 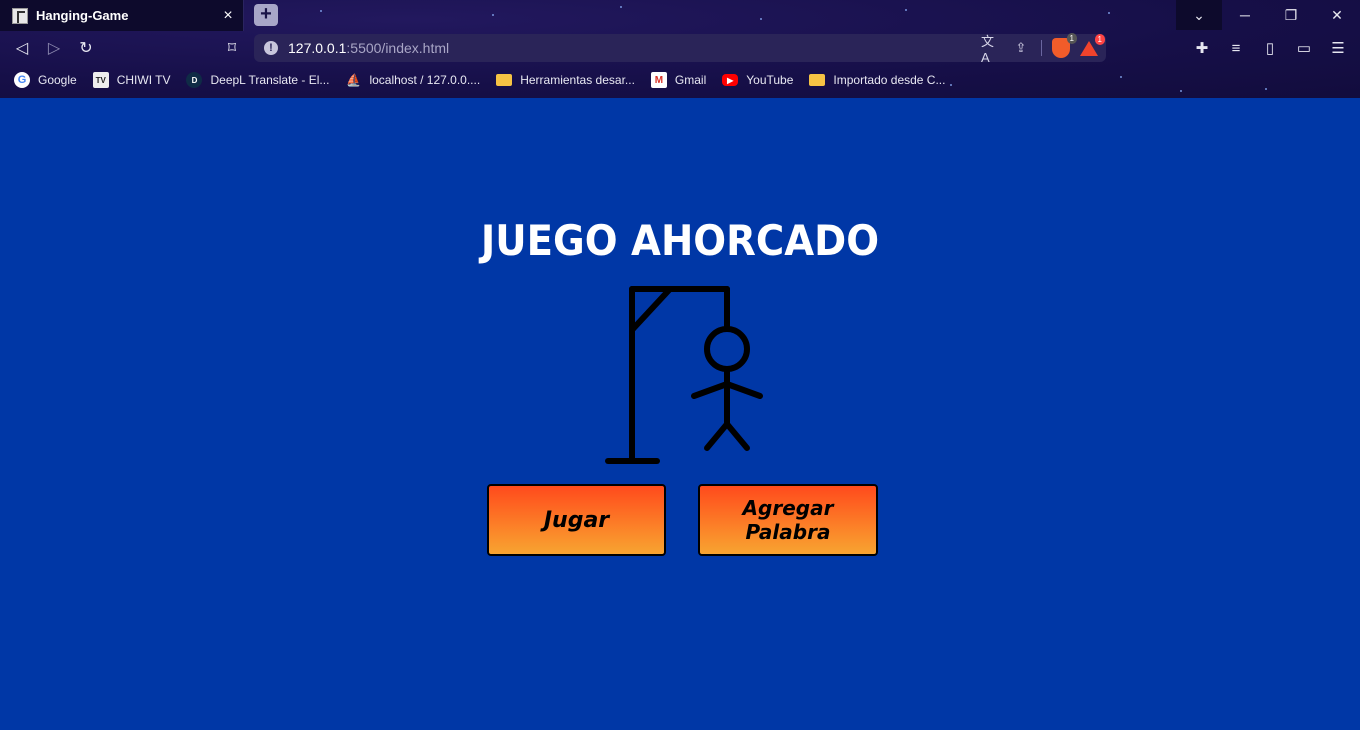 I want to click on reload-icon: ↻, so click(x=86, y=48).